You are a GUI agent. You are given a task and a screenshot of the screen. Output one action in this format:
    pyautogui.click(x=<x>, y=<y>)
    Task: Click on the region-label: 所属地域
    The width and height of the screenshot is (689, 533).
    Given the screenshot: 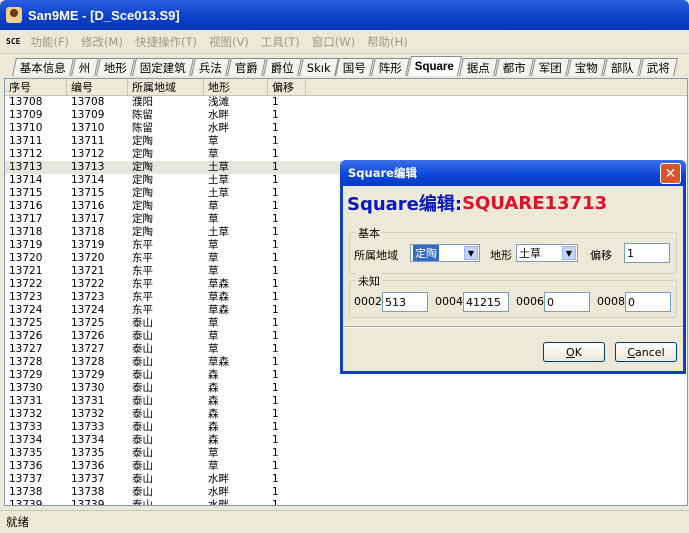 What is the action you would take?
    pyautogui.click(x=376, y=255)
    